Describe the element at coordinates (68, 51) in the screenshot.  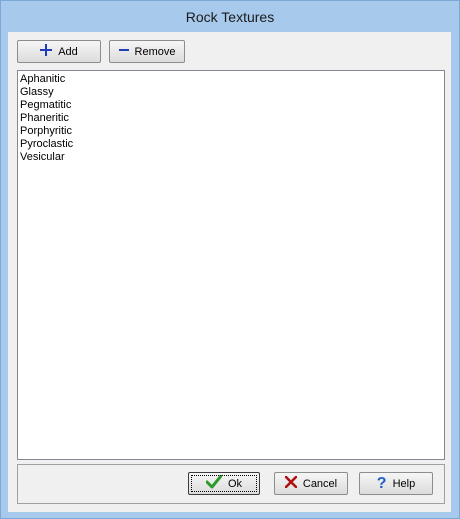
I see `add-button-label: Add` at that location.